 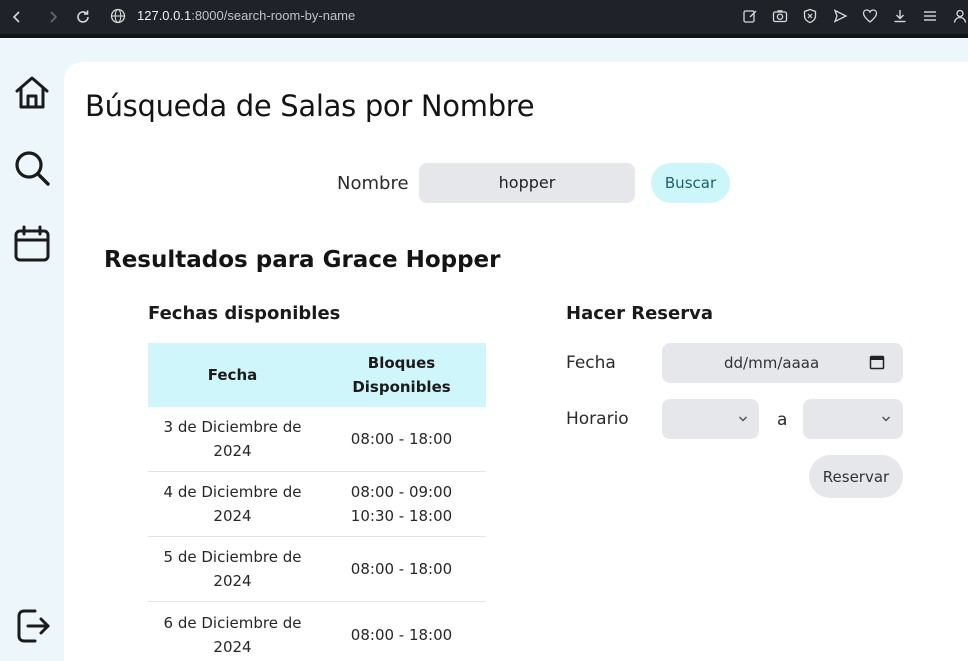 I want to click on row-date: 5 de Diciembre de 2024, so click(x=232, y=569).